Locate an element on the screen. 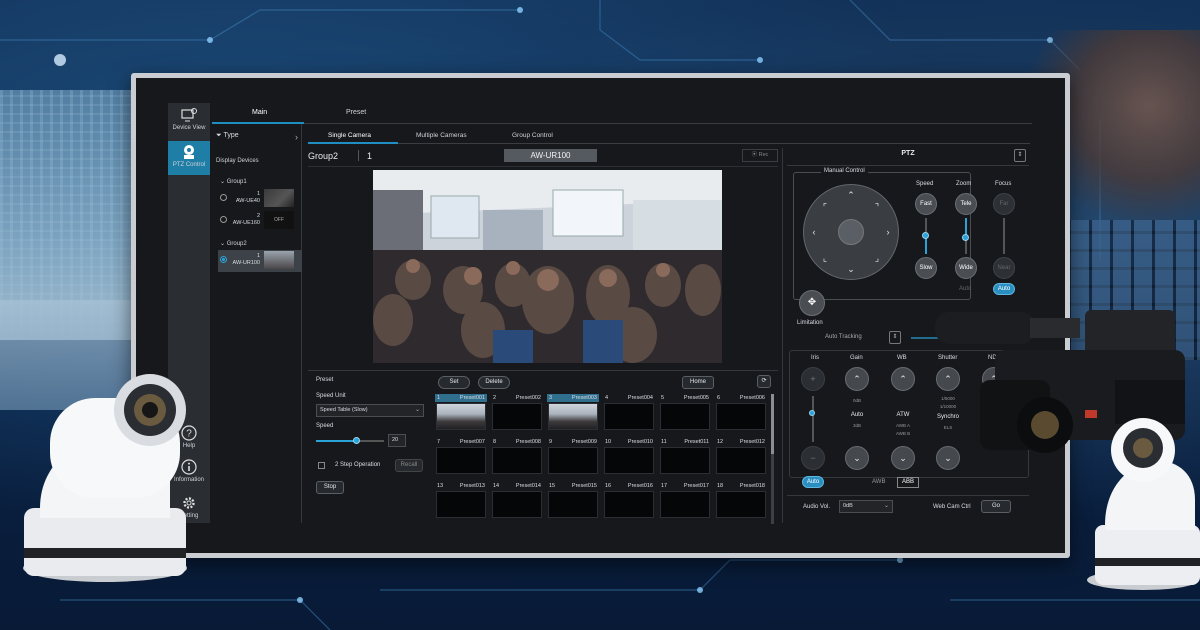 The image size is (1200, 630). preset-cell: 7 Preset007 is located at coordinates (461, 458).